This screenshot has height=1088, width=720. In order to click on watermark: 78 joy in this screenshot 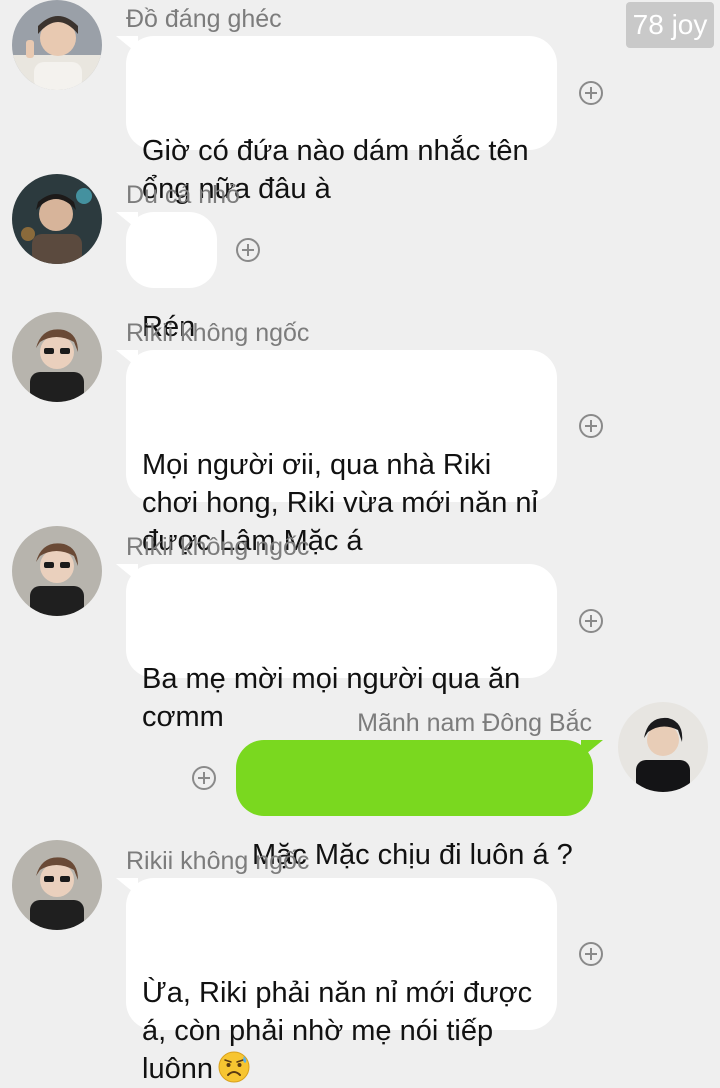, I will do `click(670, 25)`.